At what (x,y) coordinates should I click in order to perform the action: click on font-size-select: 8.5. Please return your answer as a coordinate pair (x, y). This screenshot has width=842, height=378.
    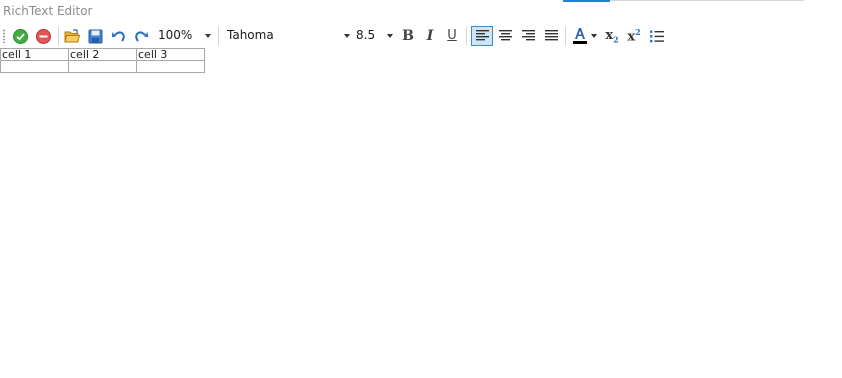
    Looking at the image, I should click on (374, 35).